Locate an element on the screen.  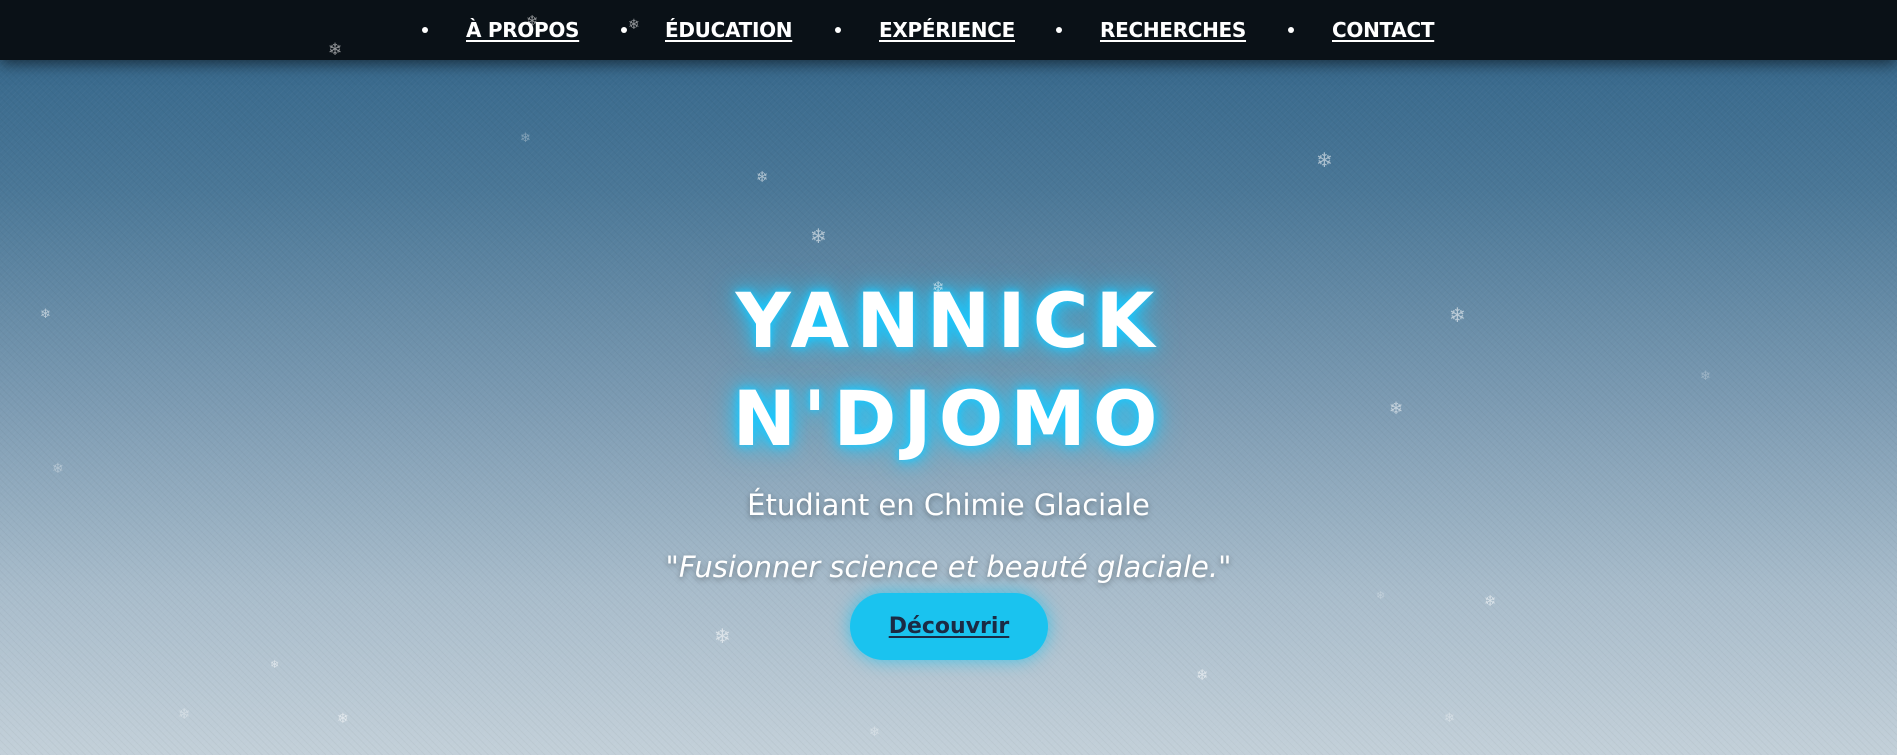
hero-quote: "Fusionner science et beauté glaciale." is located at coordinates (948, 567).